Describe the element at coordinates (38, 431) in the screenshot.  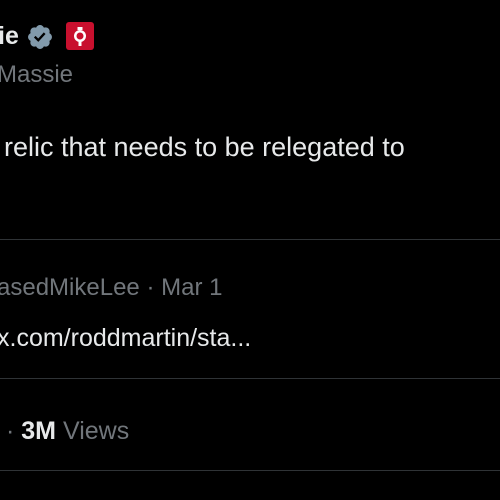
I see `views-count: 3M` at that location.